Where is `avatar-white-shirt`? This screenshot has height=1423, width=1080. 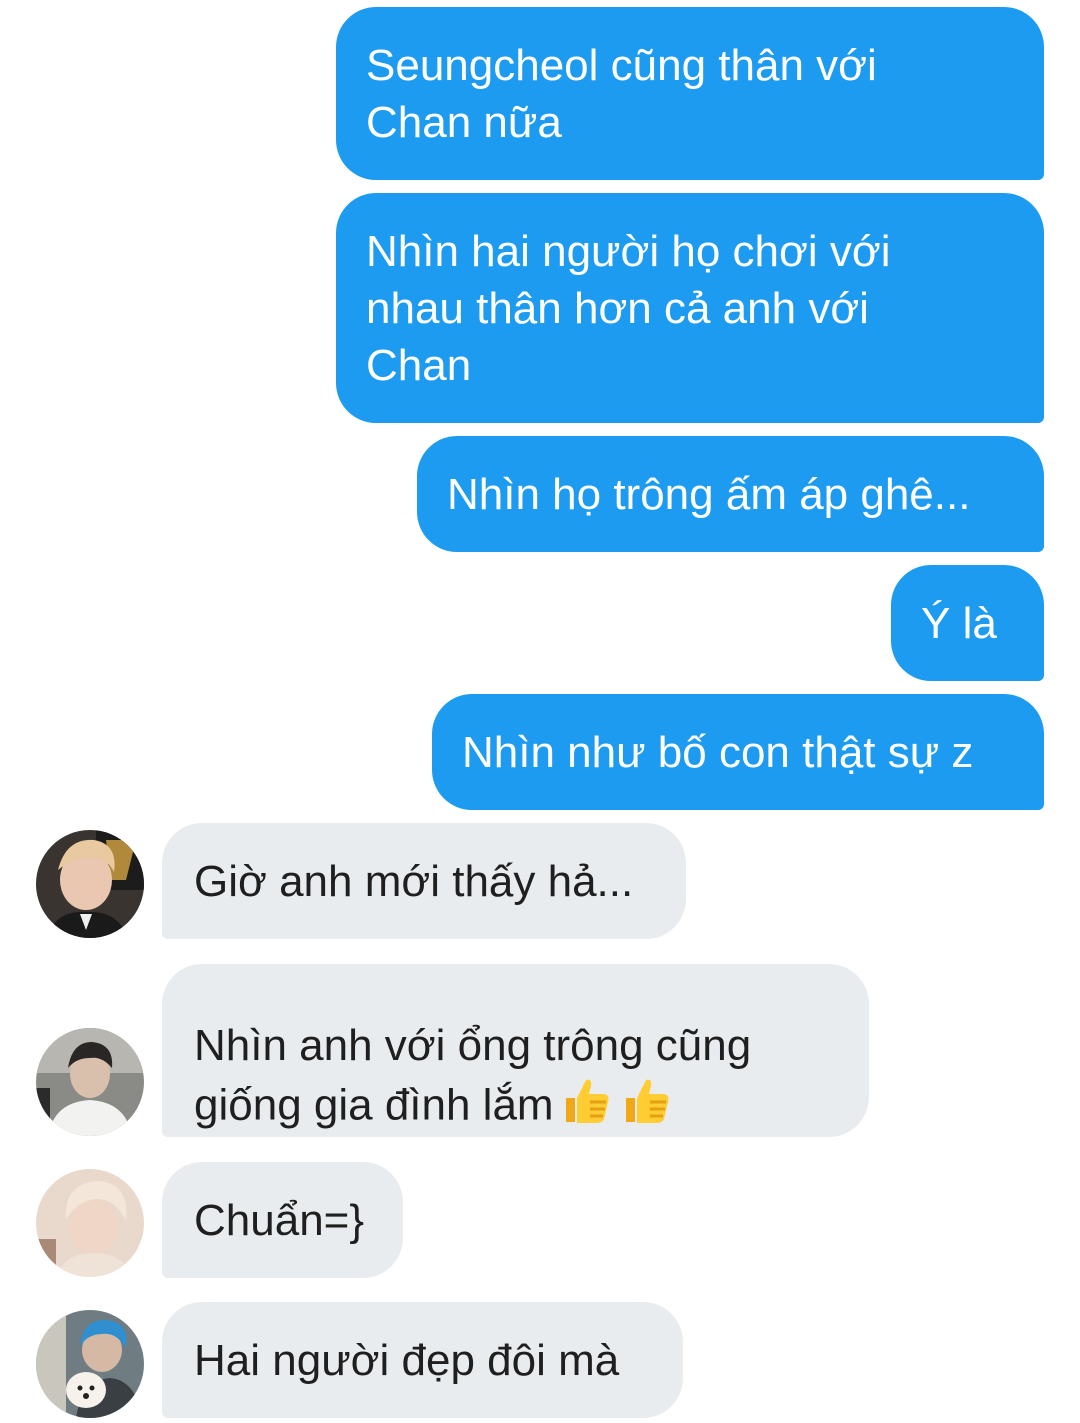
avatar-white-shirt is located at coordinates (90, 1082).